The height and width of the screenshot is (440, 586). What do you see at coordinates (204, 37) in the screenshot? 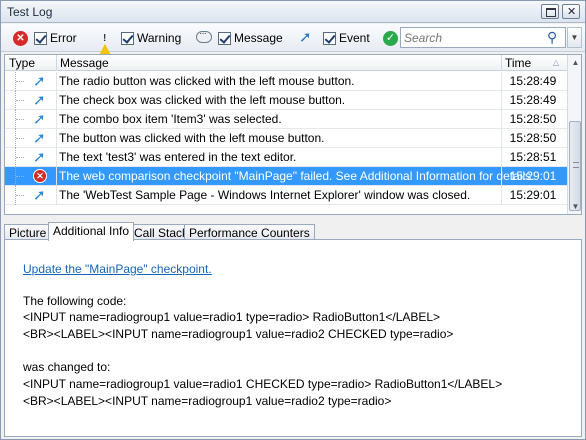
I see `message-icon` at bounding box center [204, 37].